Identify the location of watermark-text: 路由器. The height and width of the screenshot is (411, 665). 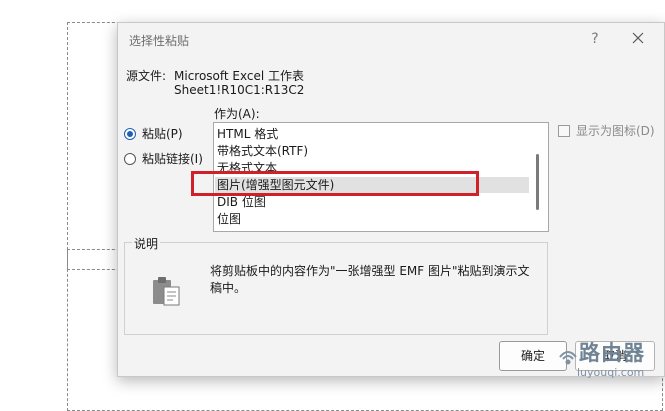
(612, 353).